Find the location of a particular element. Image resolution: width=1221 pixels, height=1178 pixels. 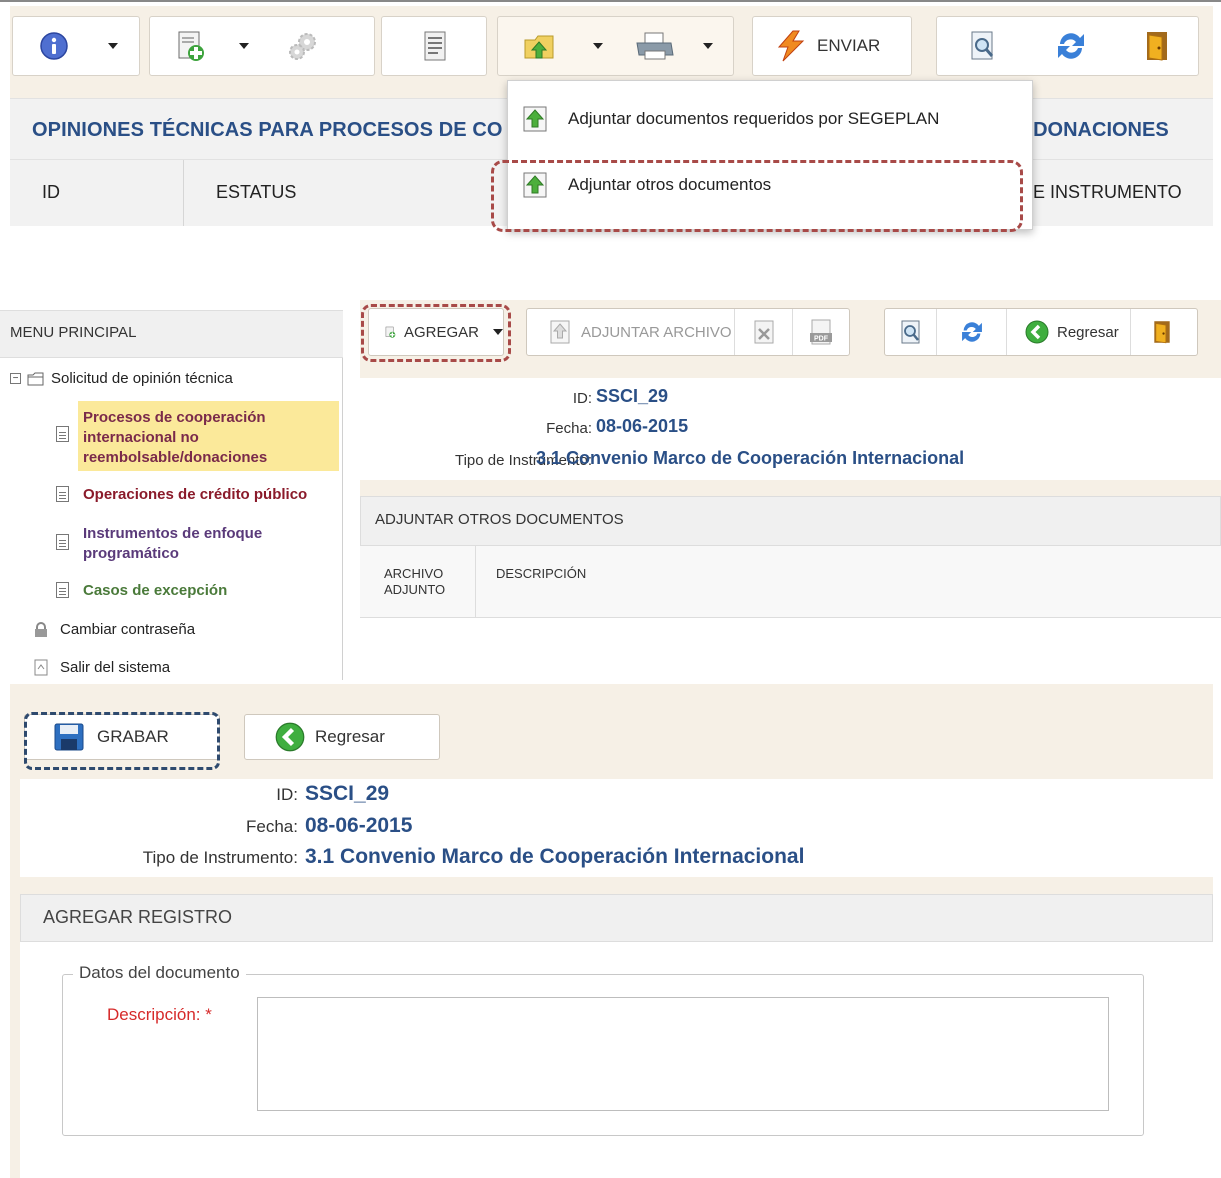

menu-item-excepcion: Casos de excepción is located at coordinates (141, 590).